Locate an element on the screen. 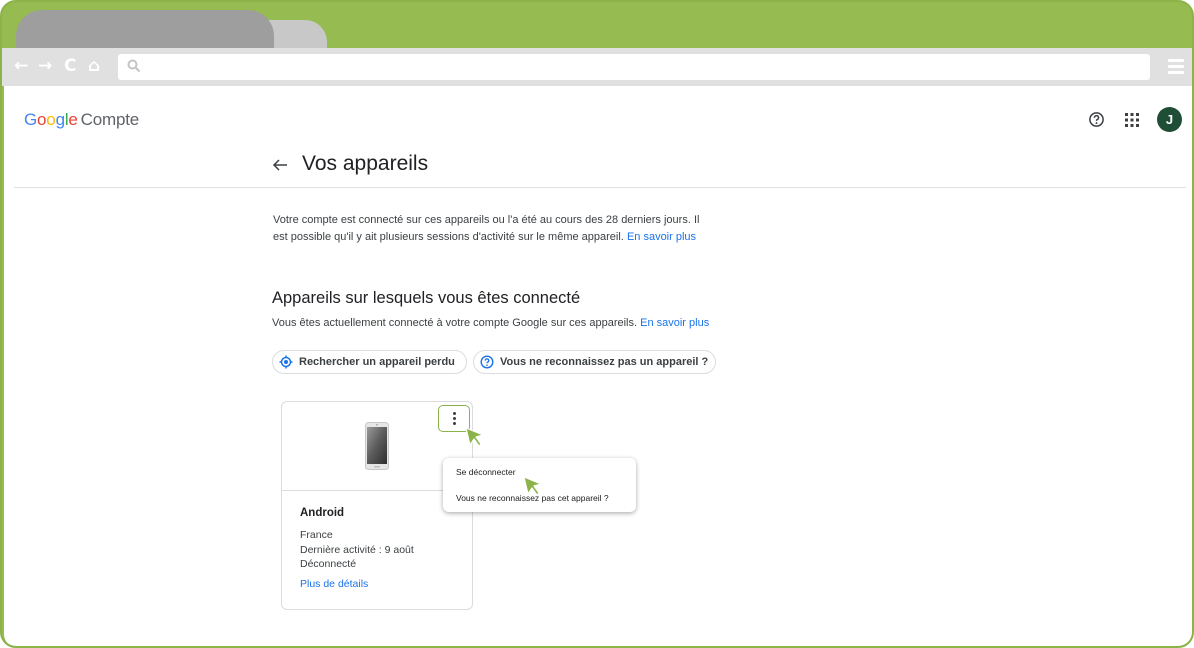 Image resolution: width=1194 pixels, height=648 pixels. more-vert-icon is located at coordinates (454, 419).